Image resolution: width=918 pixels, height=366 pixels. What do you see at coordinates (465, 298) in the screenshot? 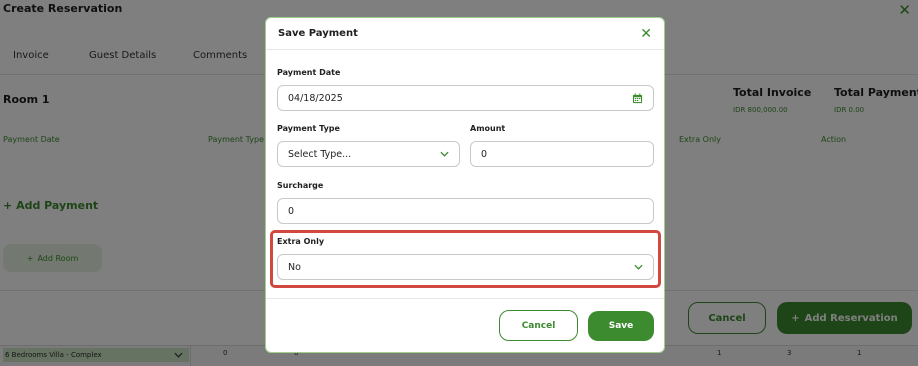
I see `modal-footer-divider` at bounding box center [465, 298].